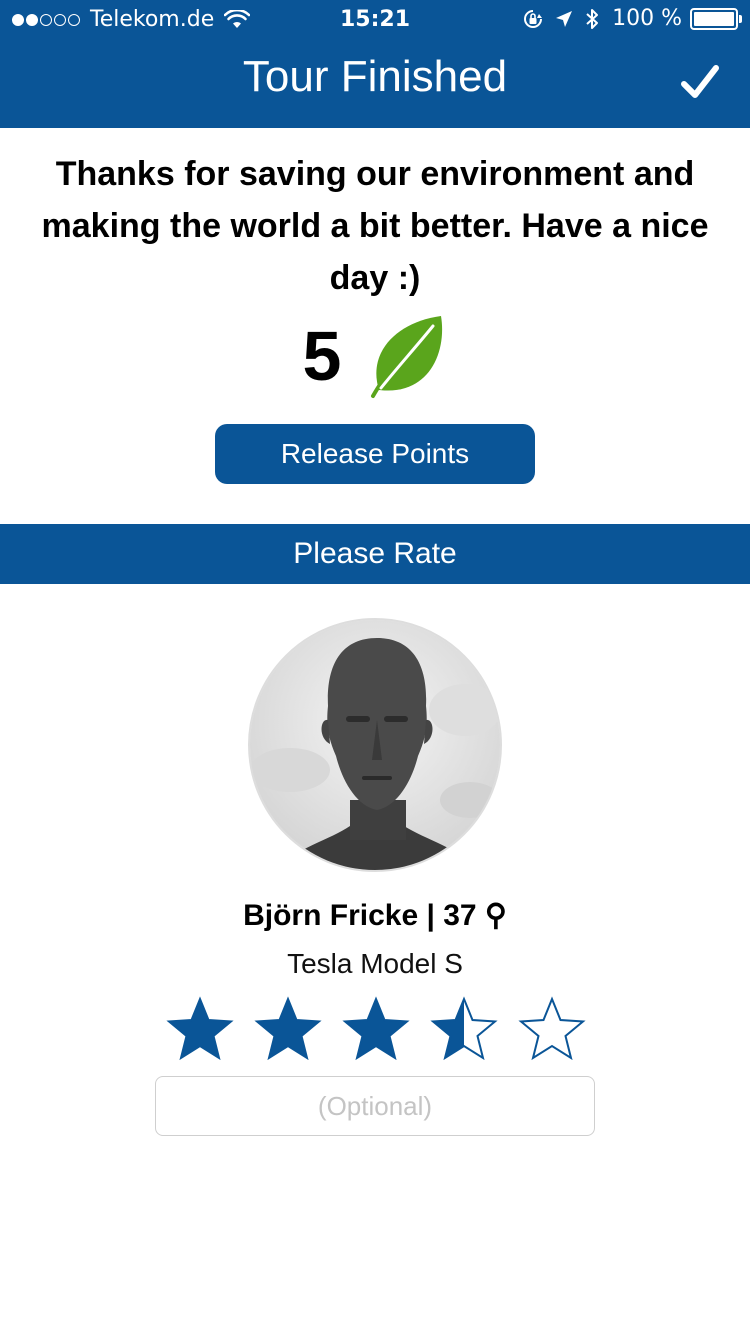 The width and height of the screenshot is (750, 1334). I want to click on location-icon, so click(564, 18).